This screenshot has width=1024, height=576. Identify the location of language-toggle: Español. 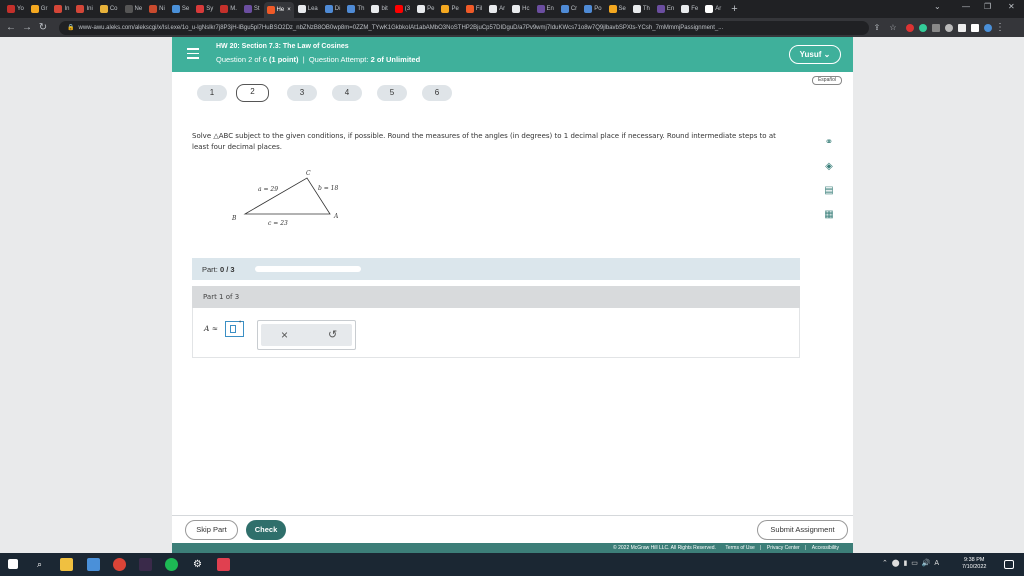
(827, 80).